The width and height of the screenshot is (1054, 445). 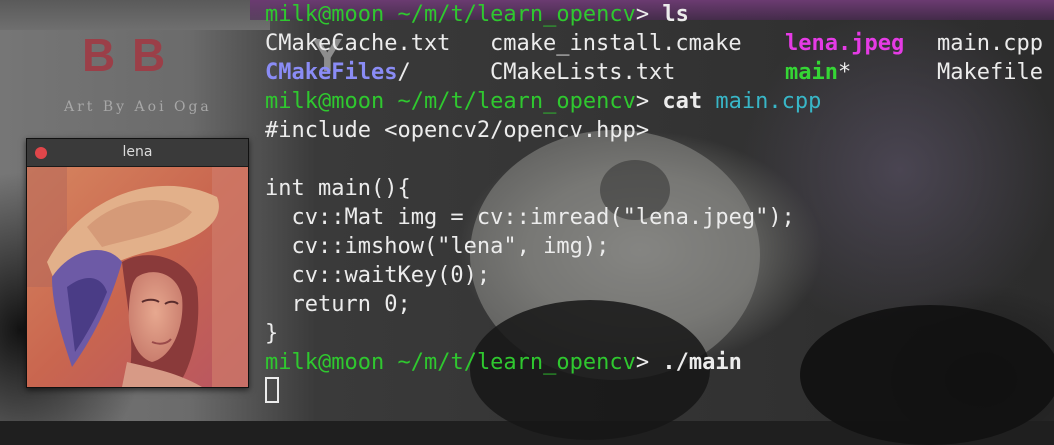 What do you see at coordinates (272, 333) in the screenshot?
I see `code-line: }` at bounding box center [272, 333].